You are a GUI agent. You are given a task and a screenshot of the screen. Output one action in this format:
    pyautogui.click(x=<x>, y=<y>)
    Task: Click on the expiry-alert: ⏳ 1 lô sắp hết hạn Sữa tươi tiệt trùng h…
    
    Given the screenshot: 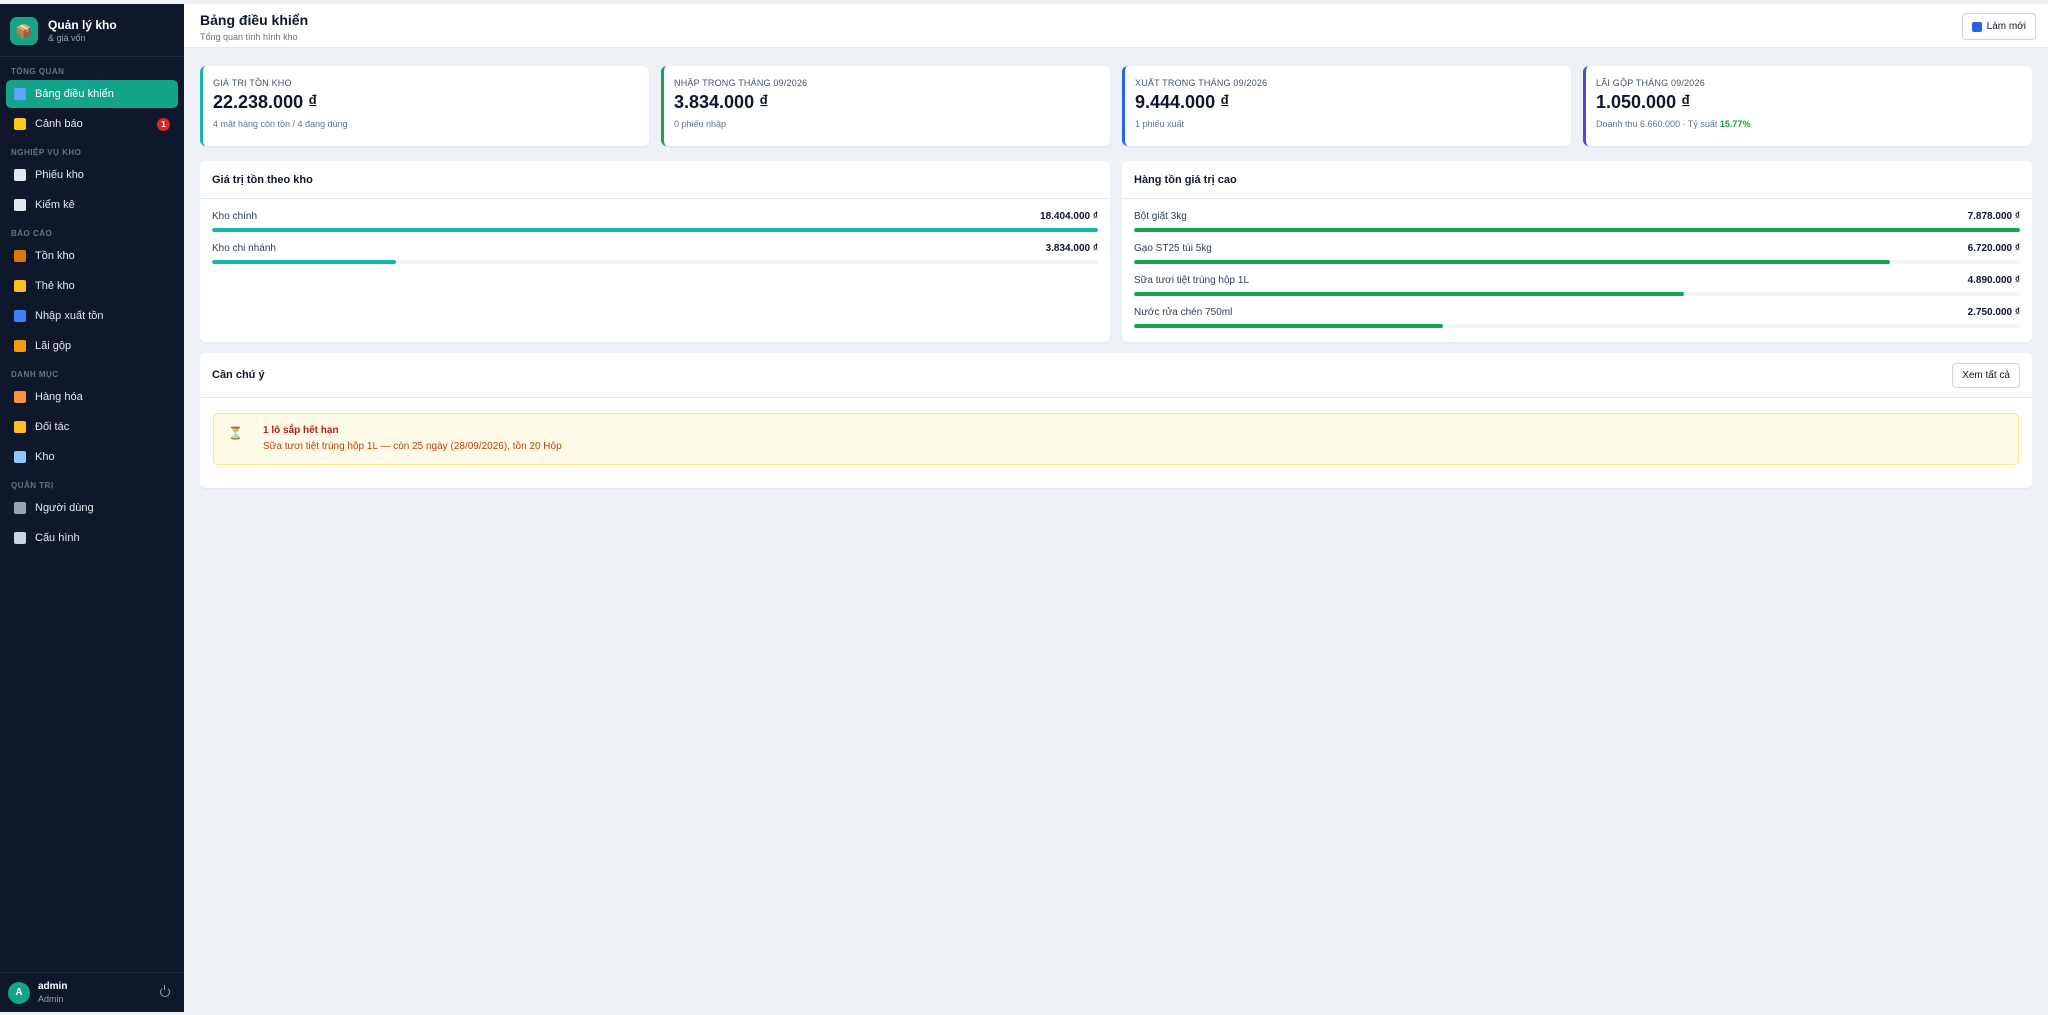 What is the action you would take?
    pyautogui.click(x=1116, y=439)
    